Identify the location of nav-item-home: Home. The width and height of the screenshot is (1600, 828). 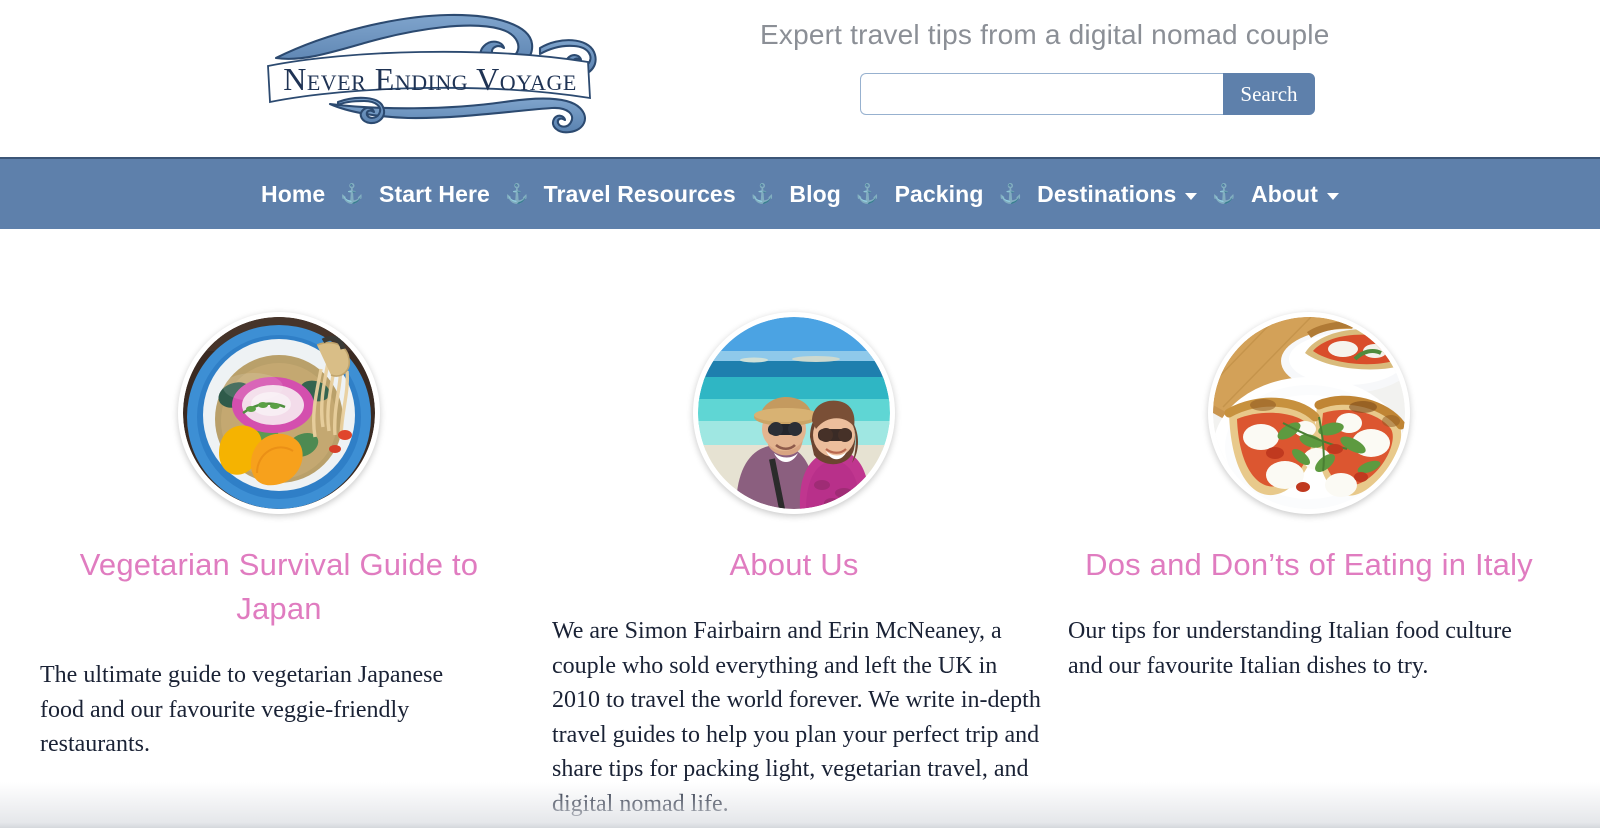
(293, 194).